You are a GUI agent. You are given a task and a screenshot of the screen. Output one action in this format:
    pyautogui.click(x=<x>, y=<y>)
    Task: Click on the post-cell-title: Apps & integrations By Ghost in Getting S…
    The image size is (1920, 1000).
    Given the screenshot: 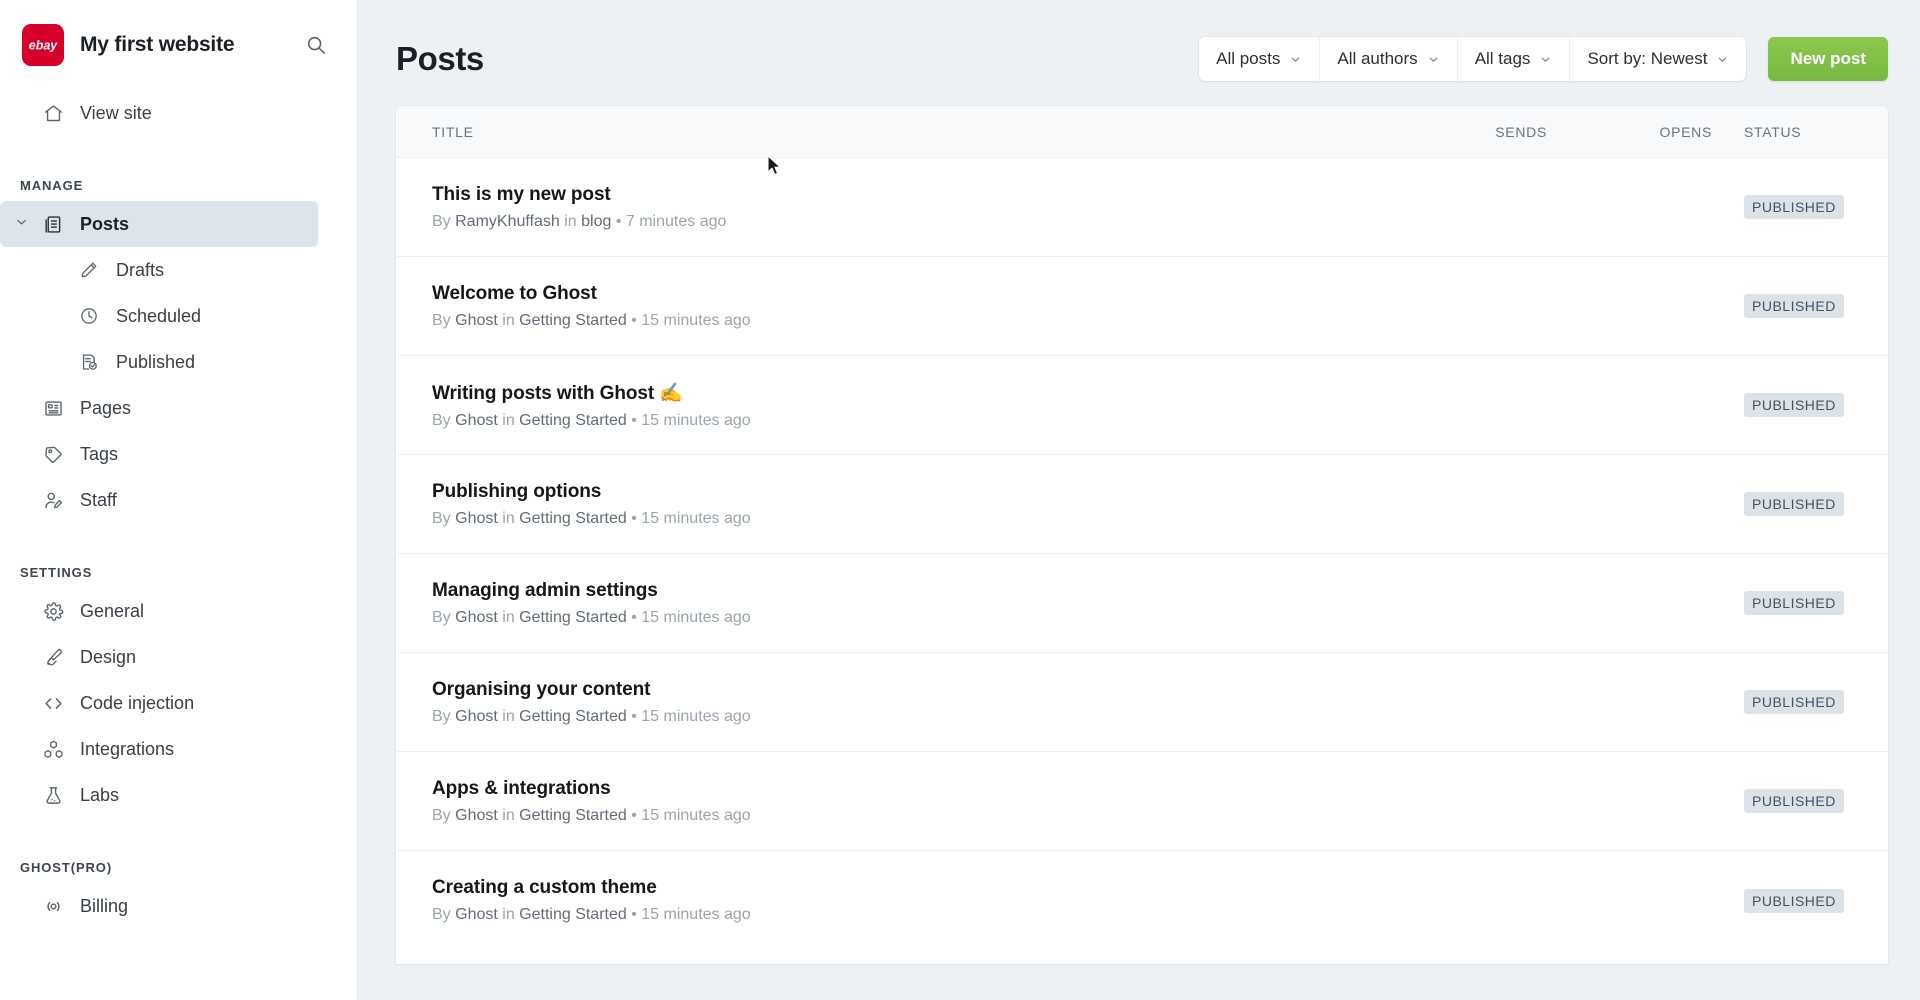 What is the action you would take?
    pyautogui.click(x=902, y=801)
    